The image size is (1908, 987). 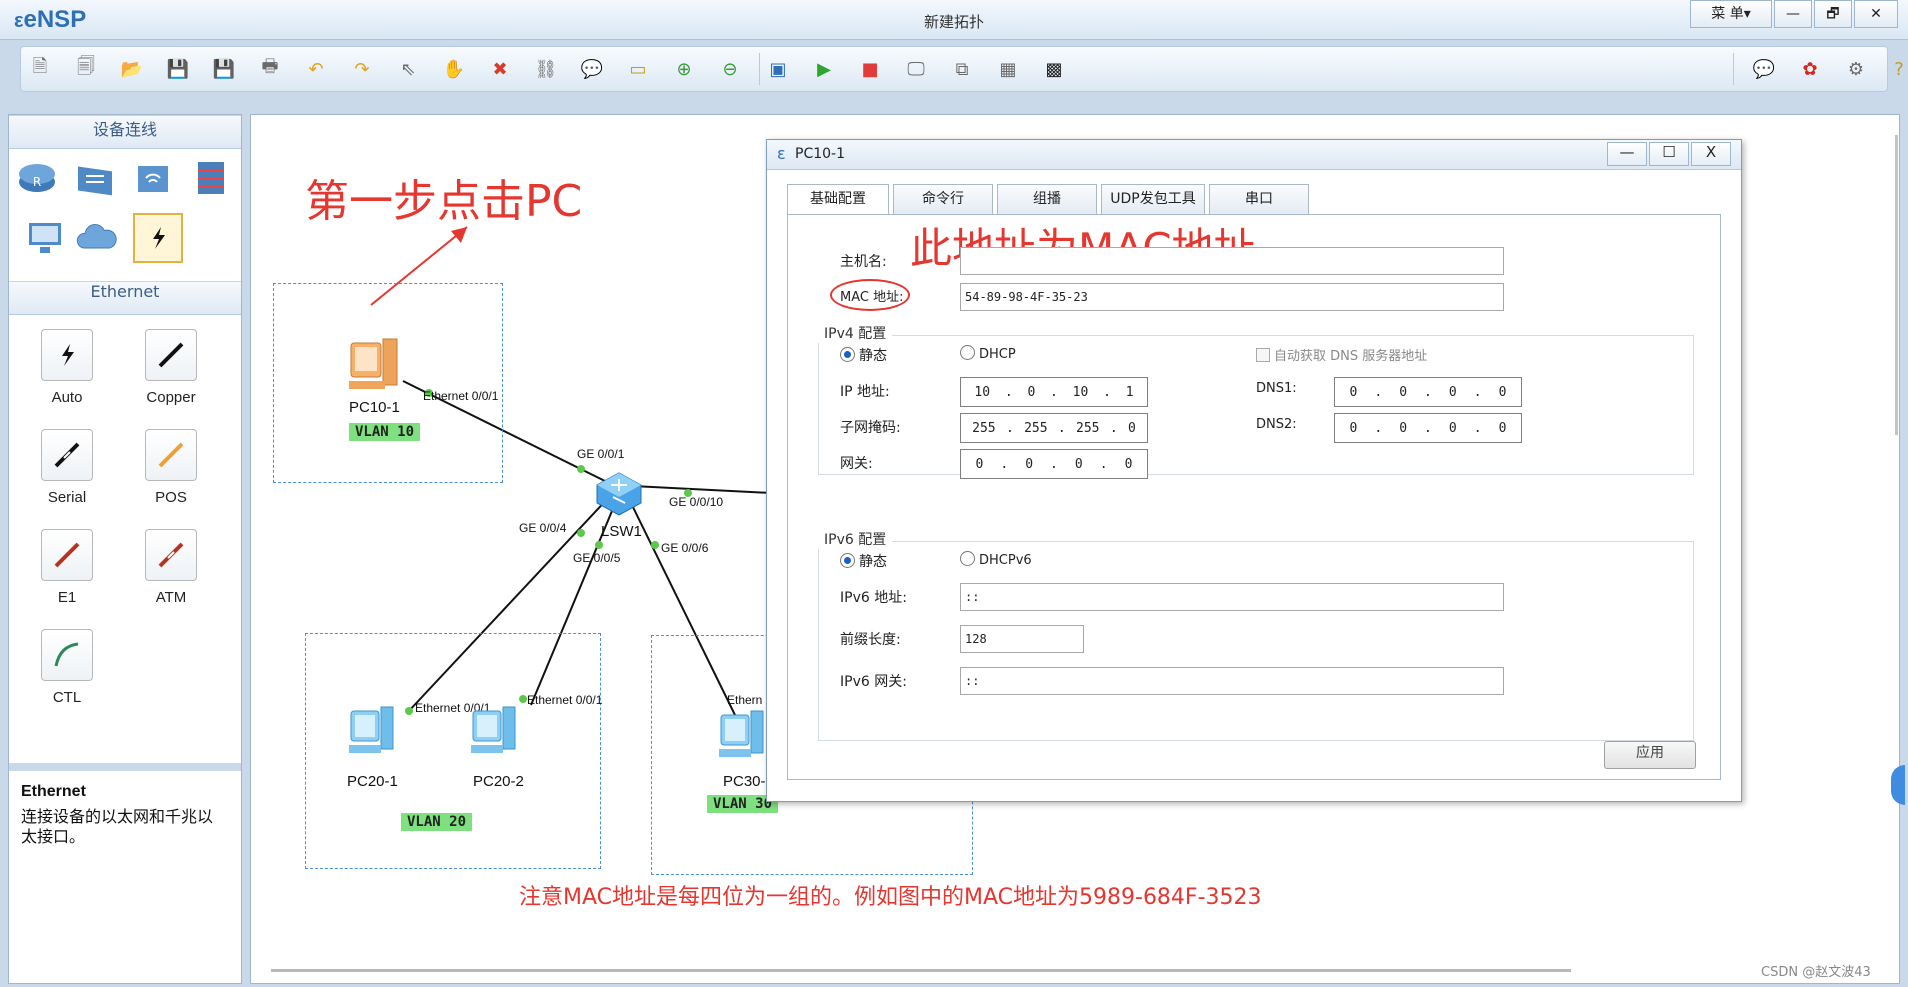 What do you see at coordinates (95, 177) in the screenshot?
I see `switch-icon` at bounding box center [95, 177].